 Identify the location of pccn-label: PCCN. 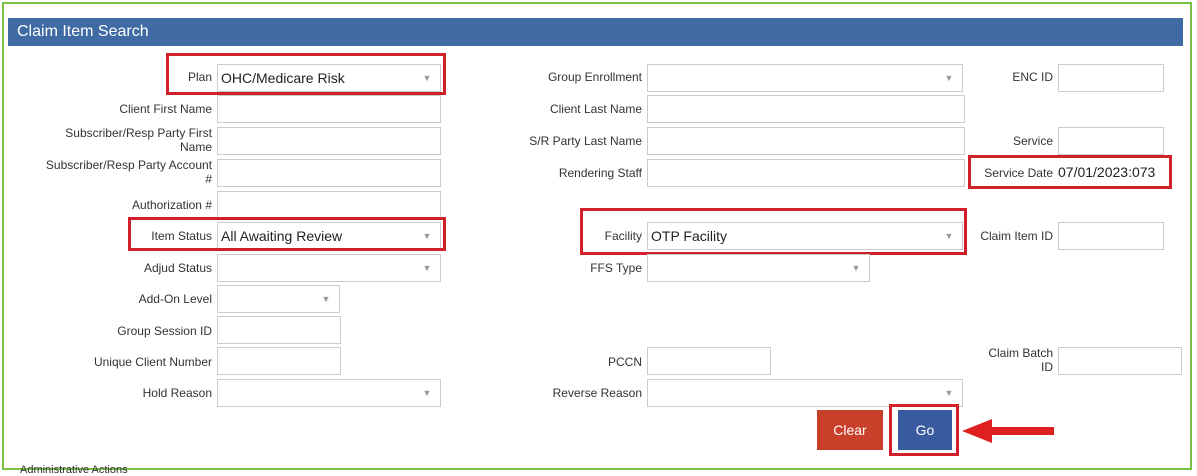
(624, 362).